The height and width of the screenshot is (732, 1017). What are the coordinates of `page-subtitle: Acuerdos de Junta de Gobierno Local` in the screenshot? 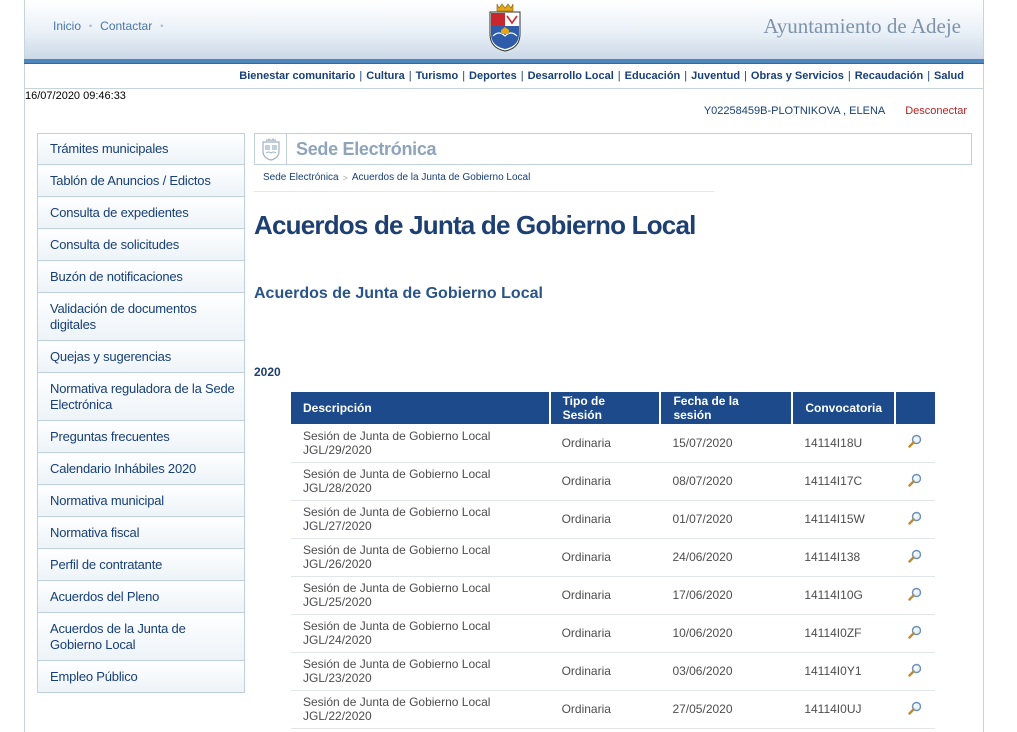 It's located at (398, 293).